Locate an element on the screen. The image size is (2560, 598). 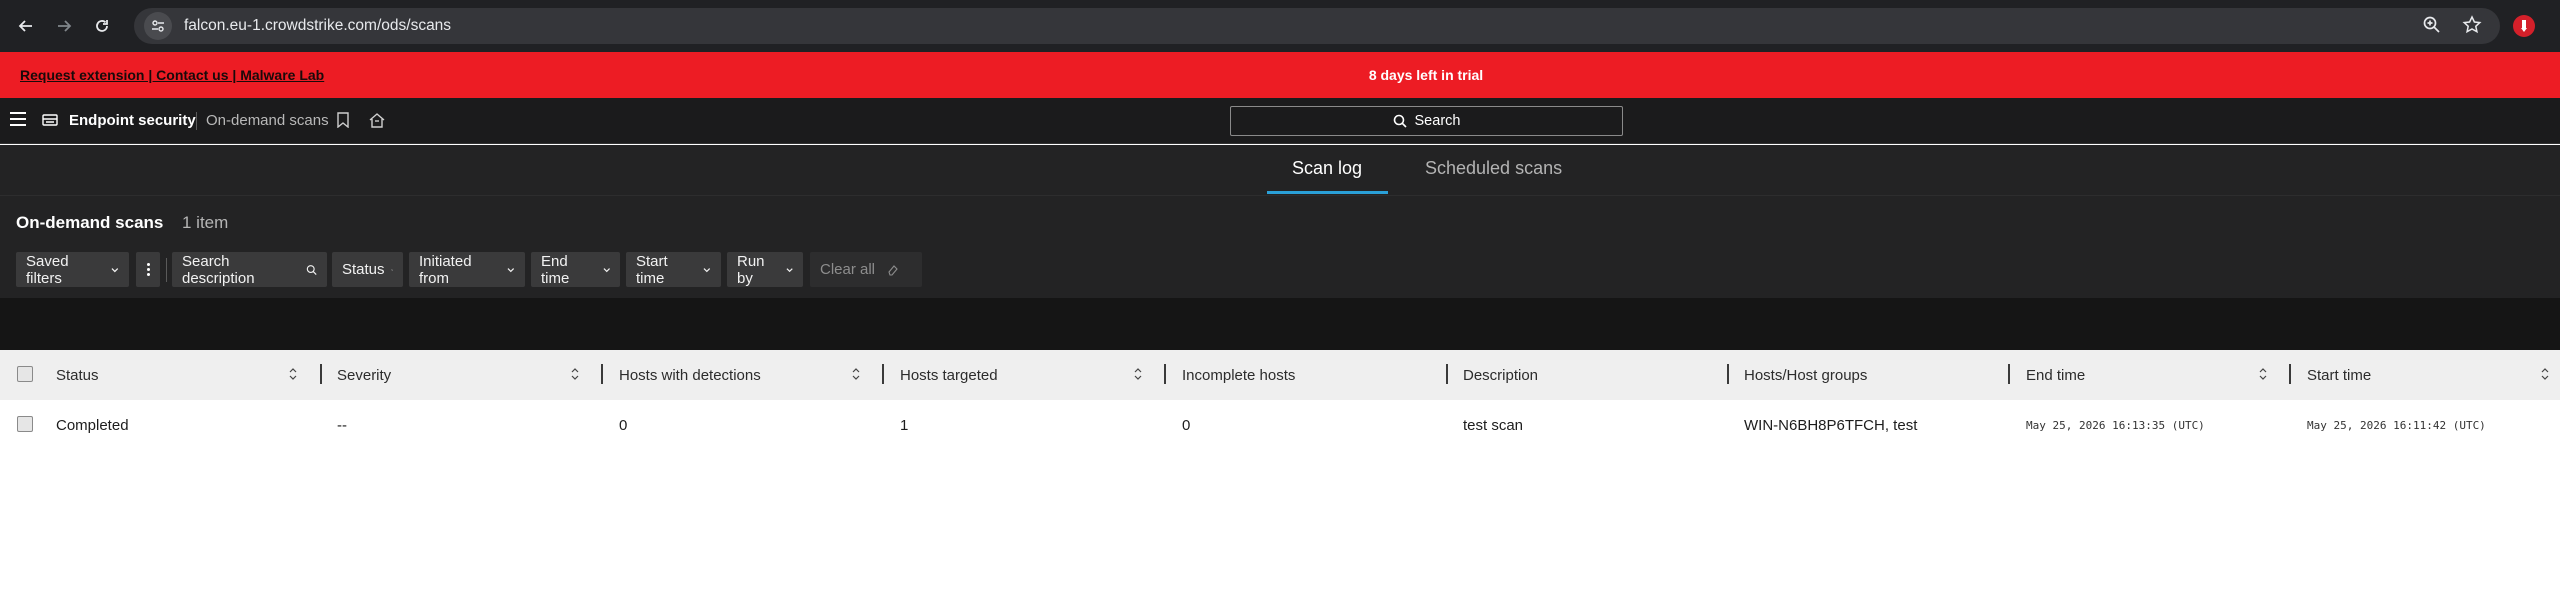
column-header-hosts-host-groups: Hosts/Host groups is located at coordinates (1805, 375).